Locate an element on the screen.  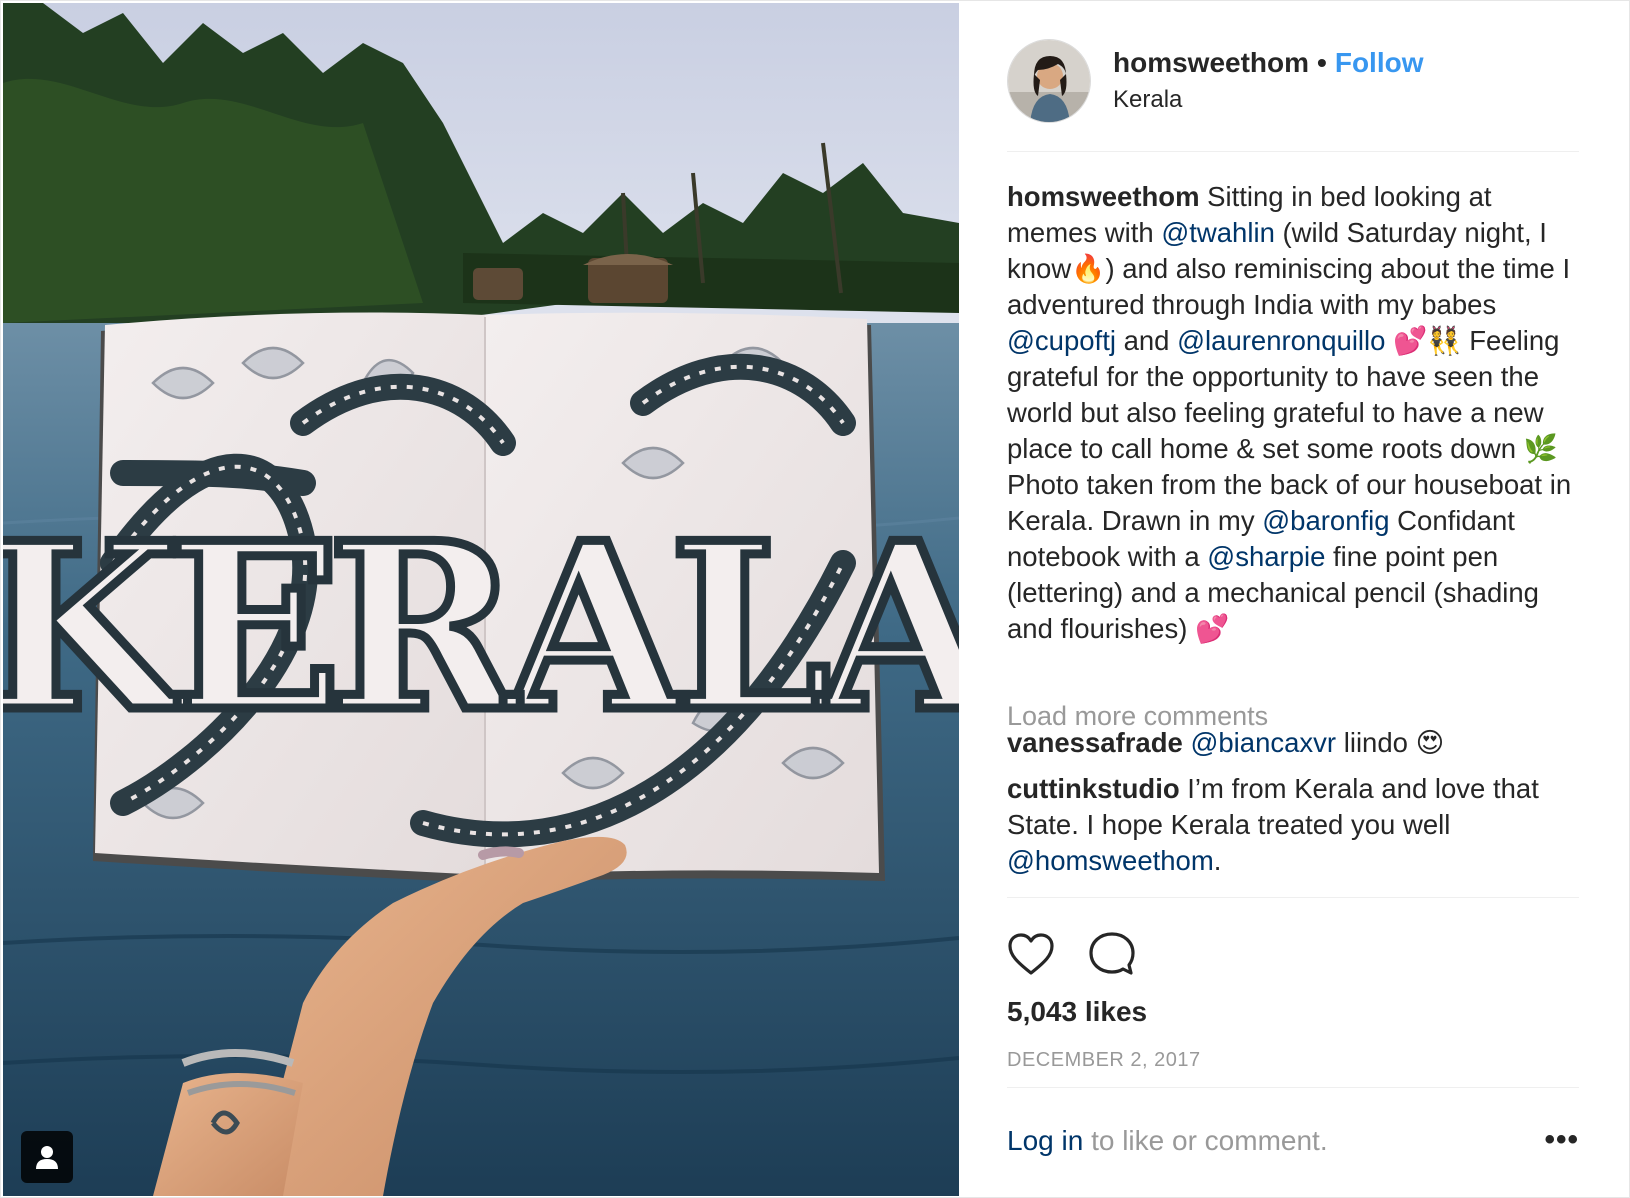
comment-item: vanessafrade @biancaxvr liindo 😍 is located at coordinates (1297, 743).